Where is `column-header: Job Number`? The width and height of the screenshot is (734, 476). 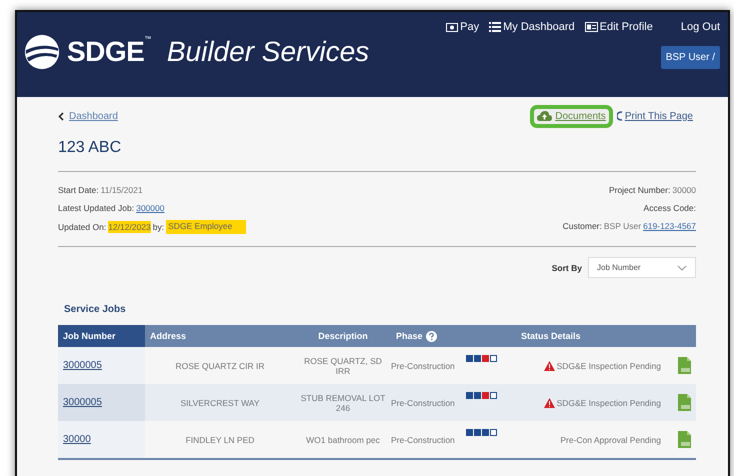
column-header: Job Number is located at coordinates (101, 336).